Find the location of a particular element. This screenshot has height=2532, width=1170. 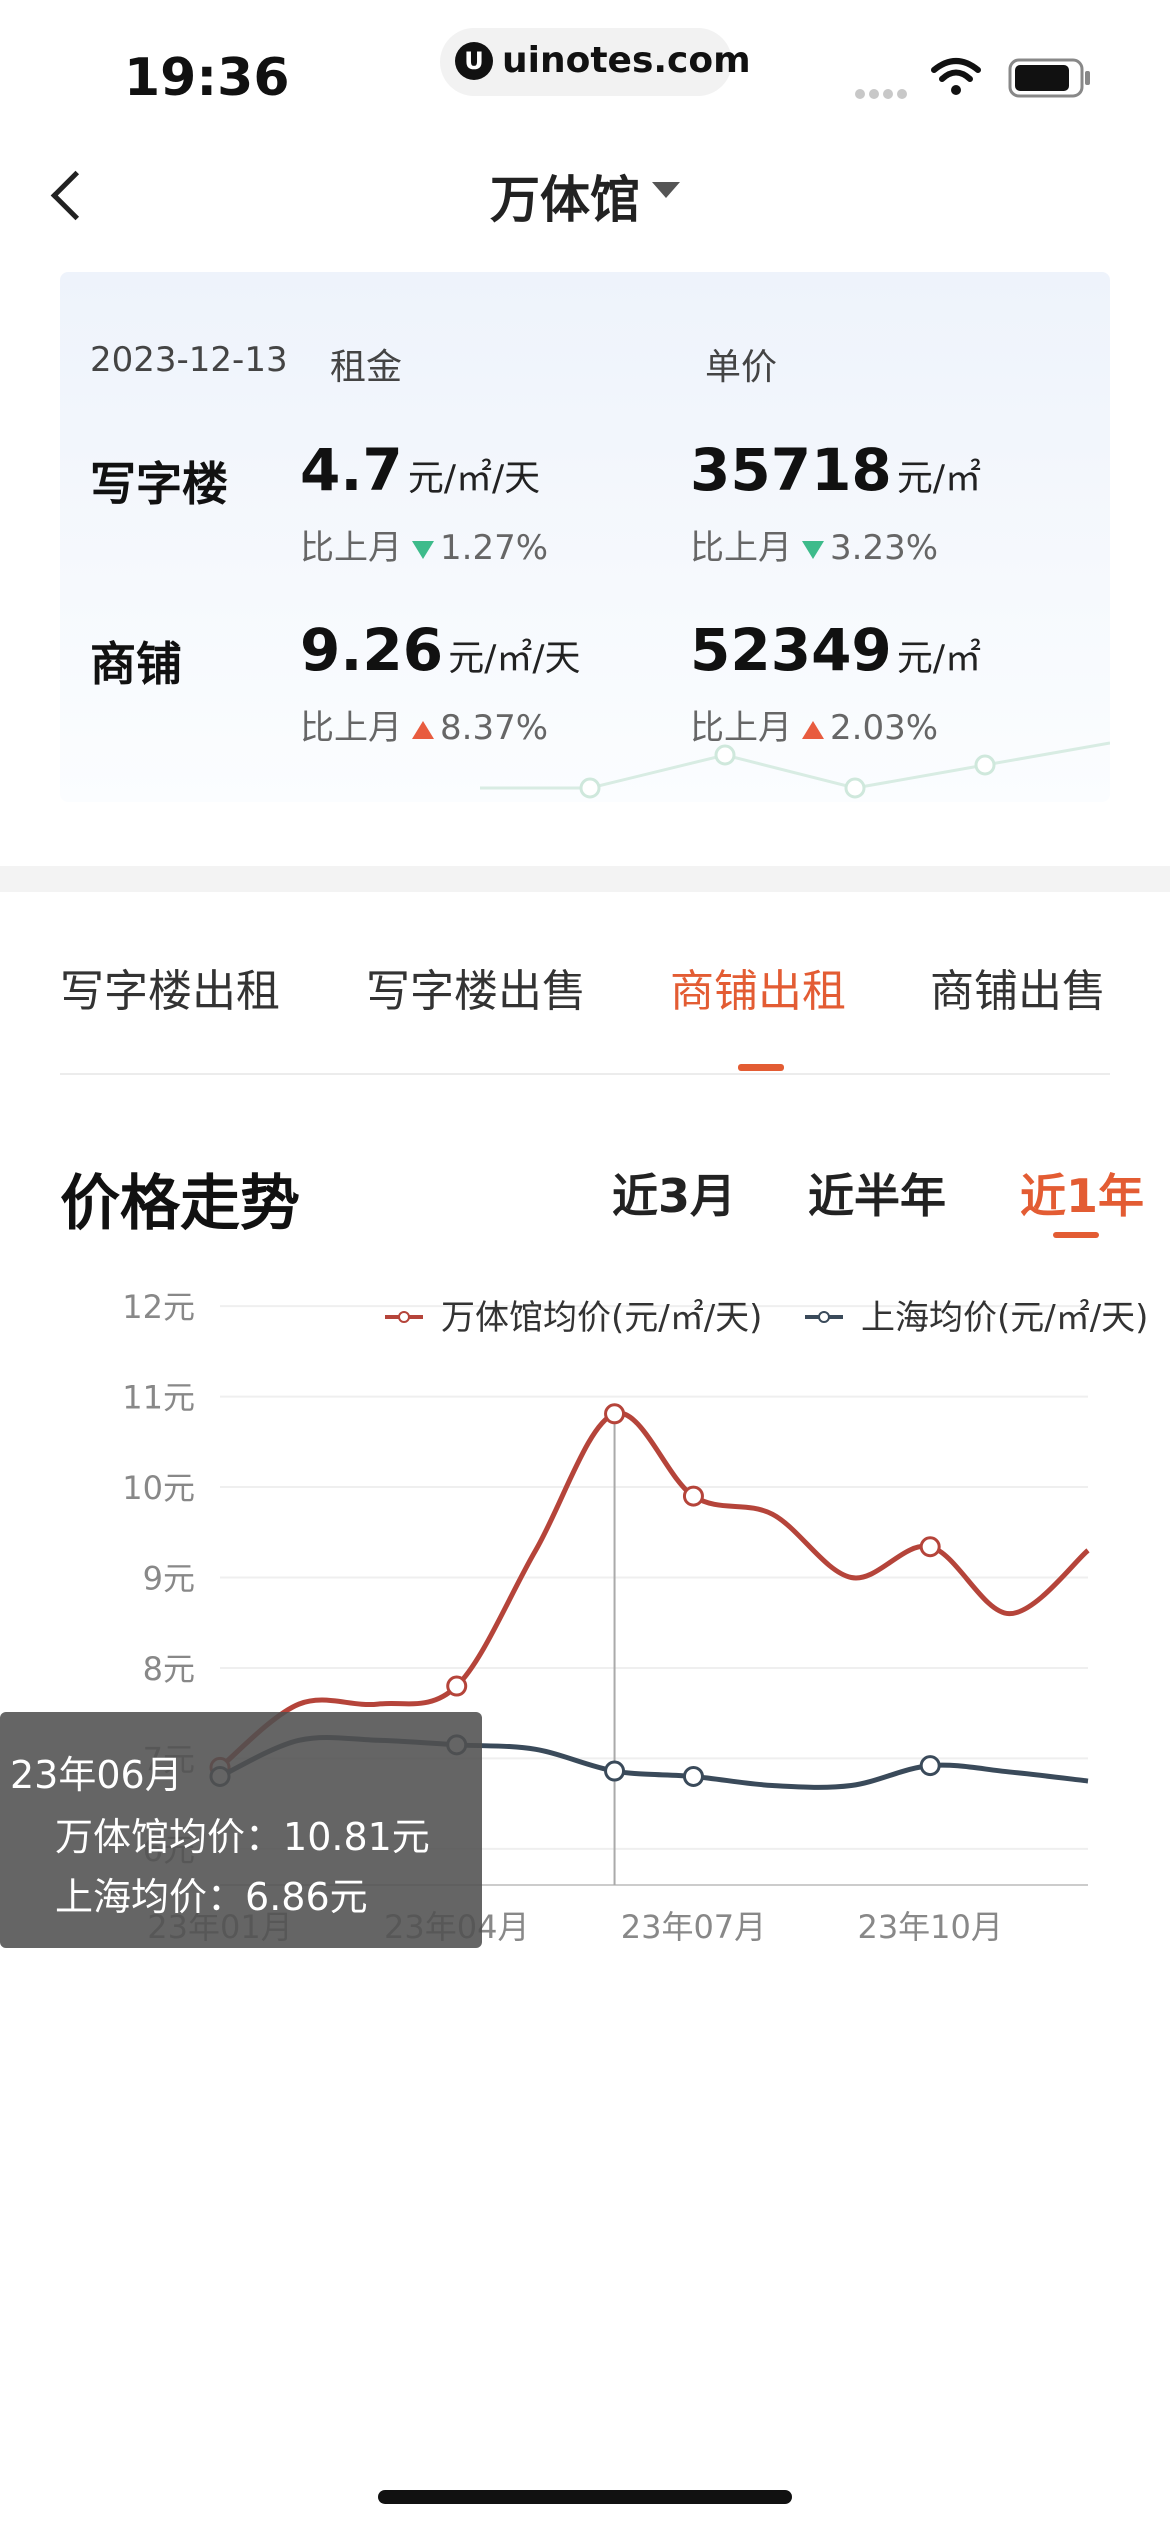

tab-office-rent: 写字楼出租 is located at coordinates (170, 987).